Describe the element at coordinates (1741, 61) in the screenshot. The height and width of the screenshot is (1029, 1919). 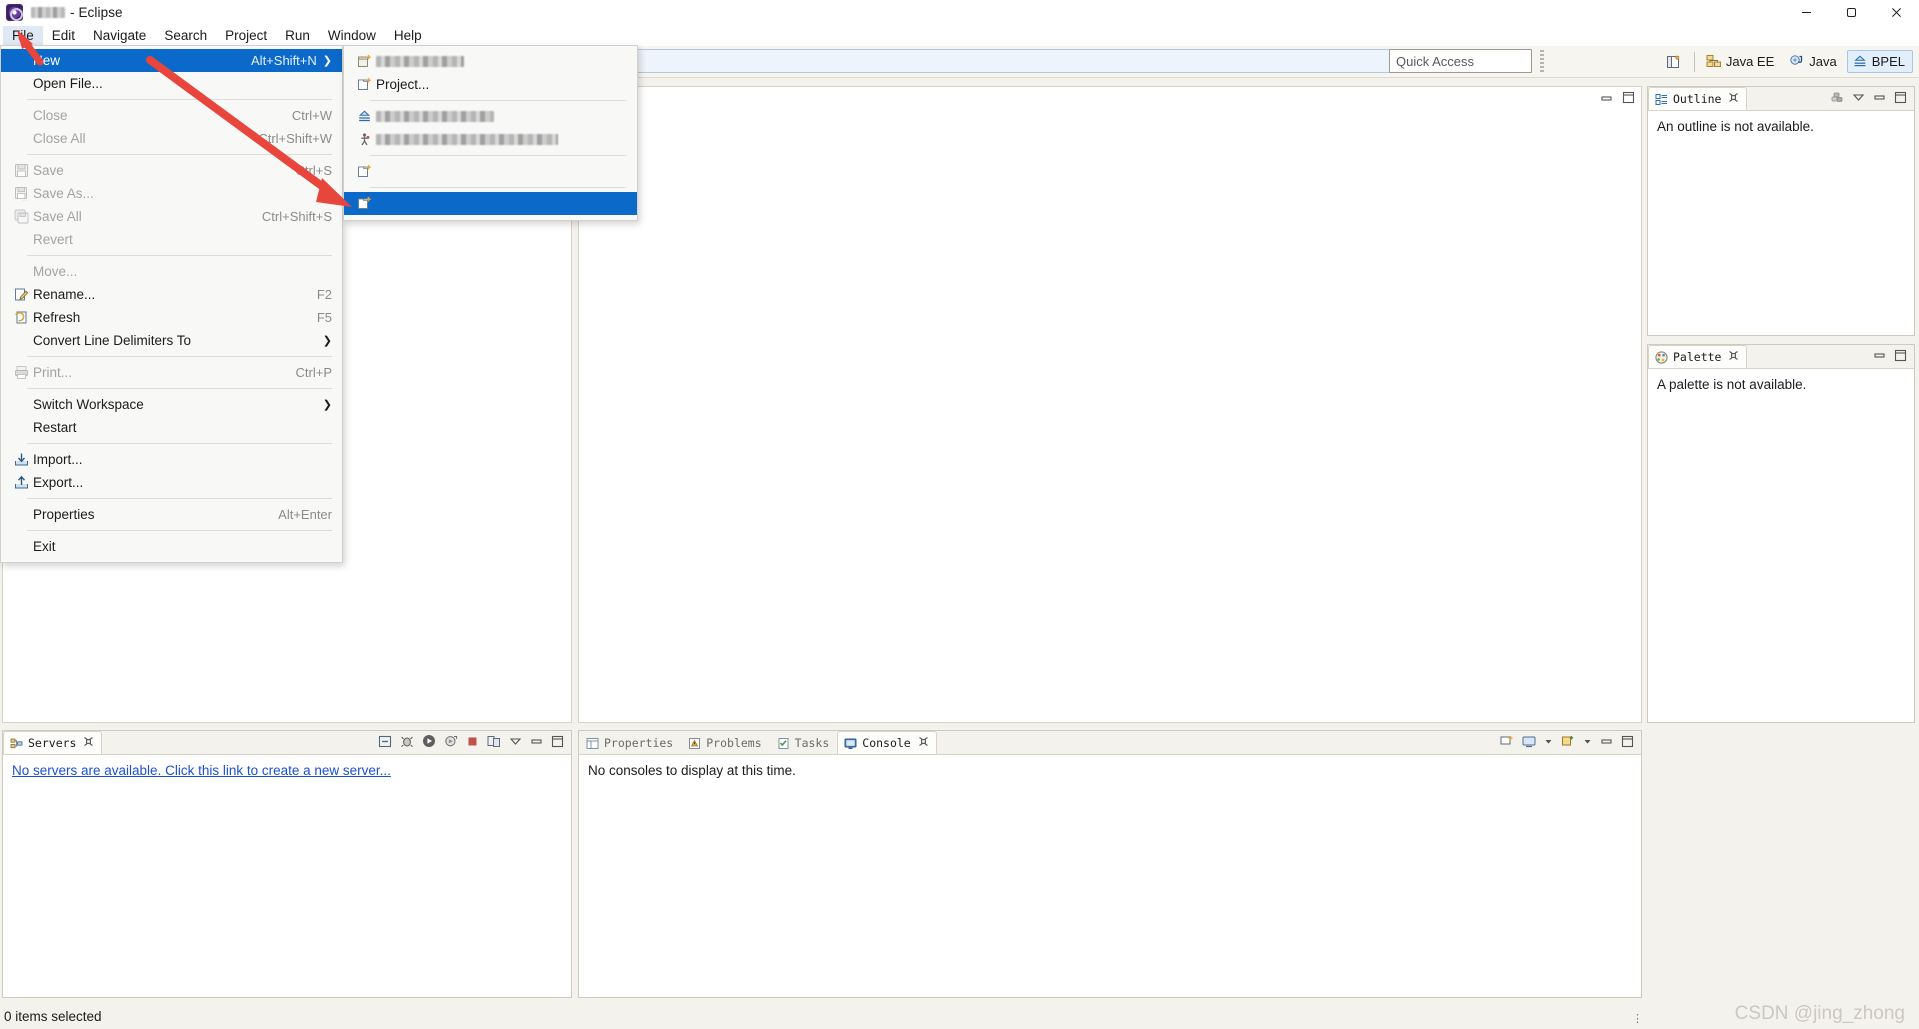
I see `perspective-button-java-ee: Java EE` at that location.